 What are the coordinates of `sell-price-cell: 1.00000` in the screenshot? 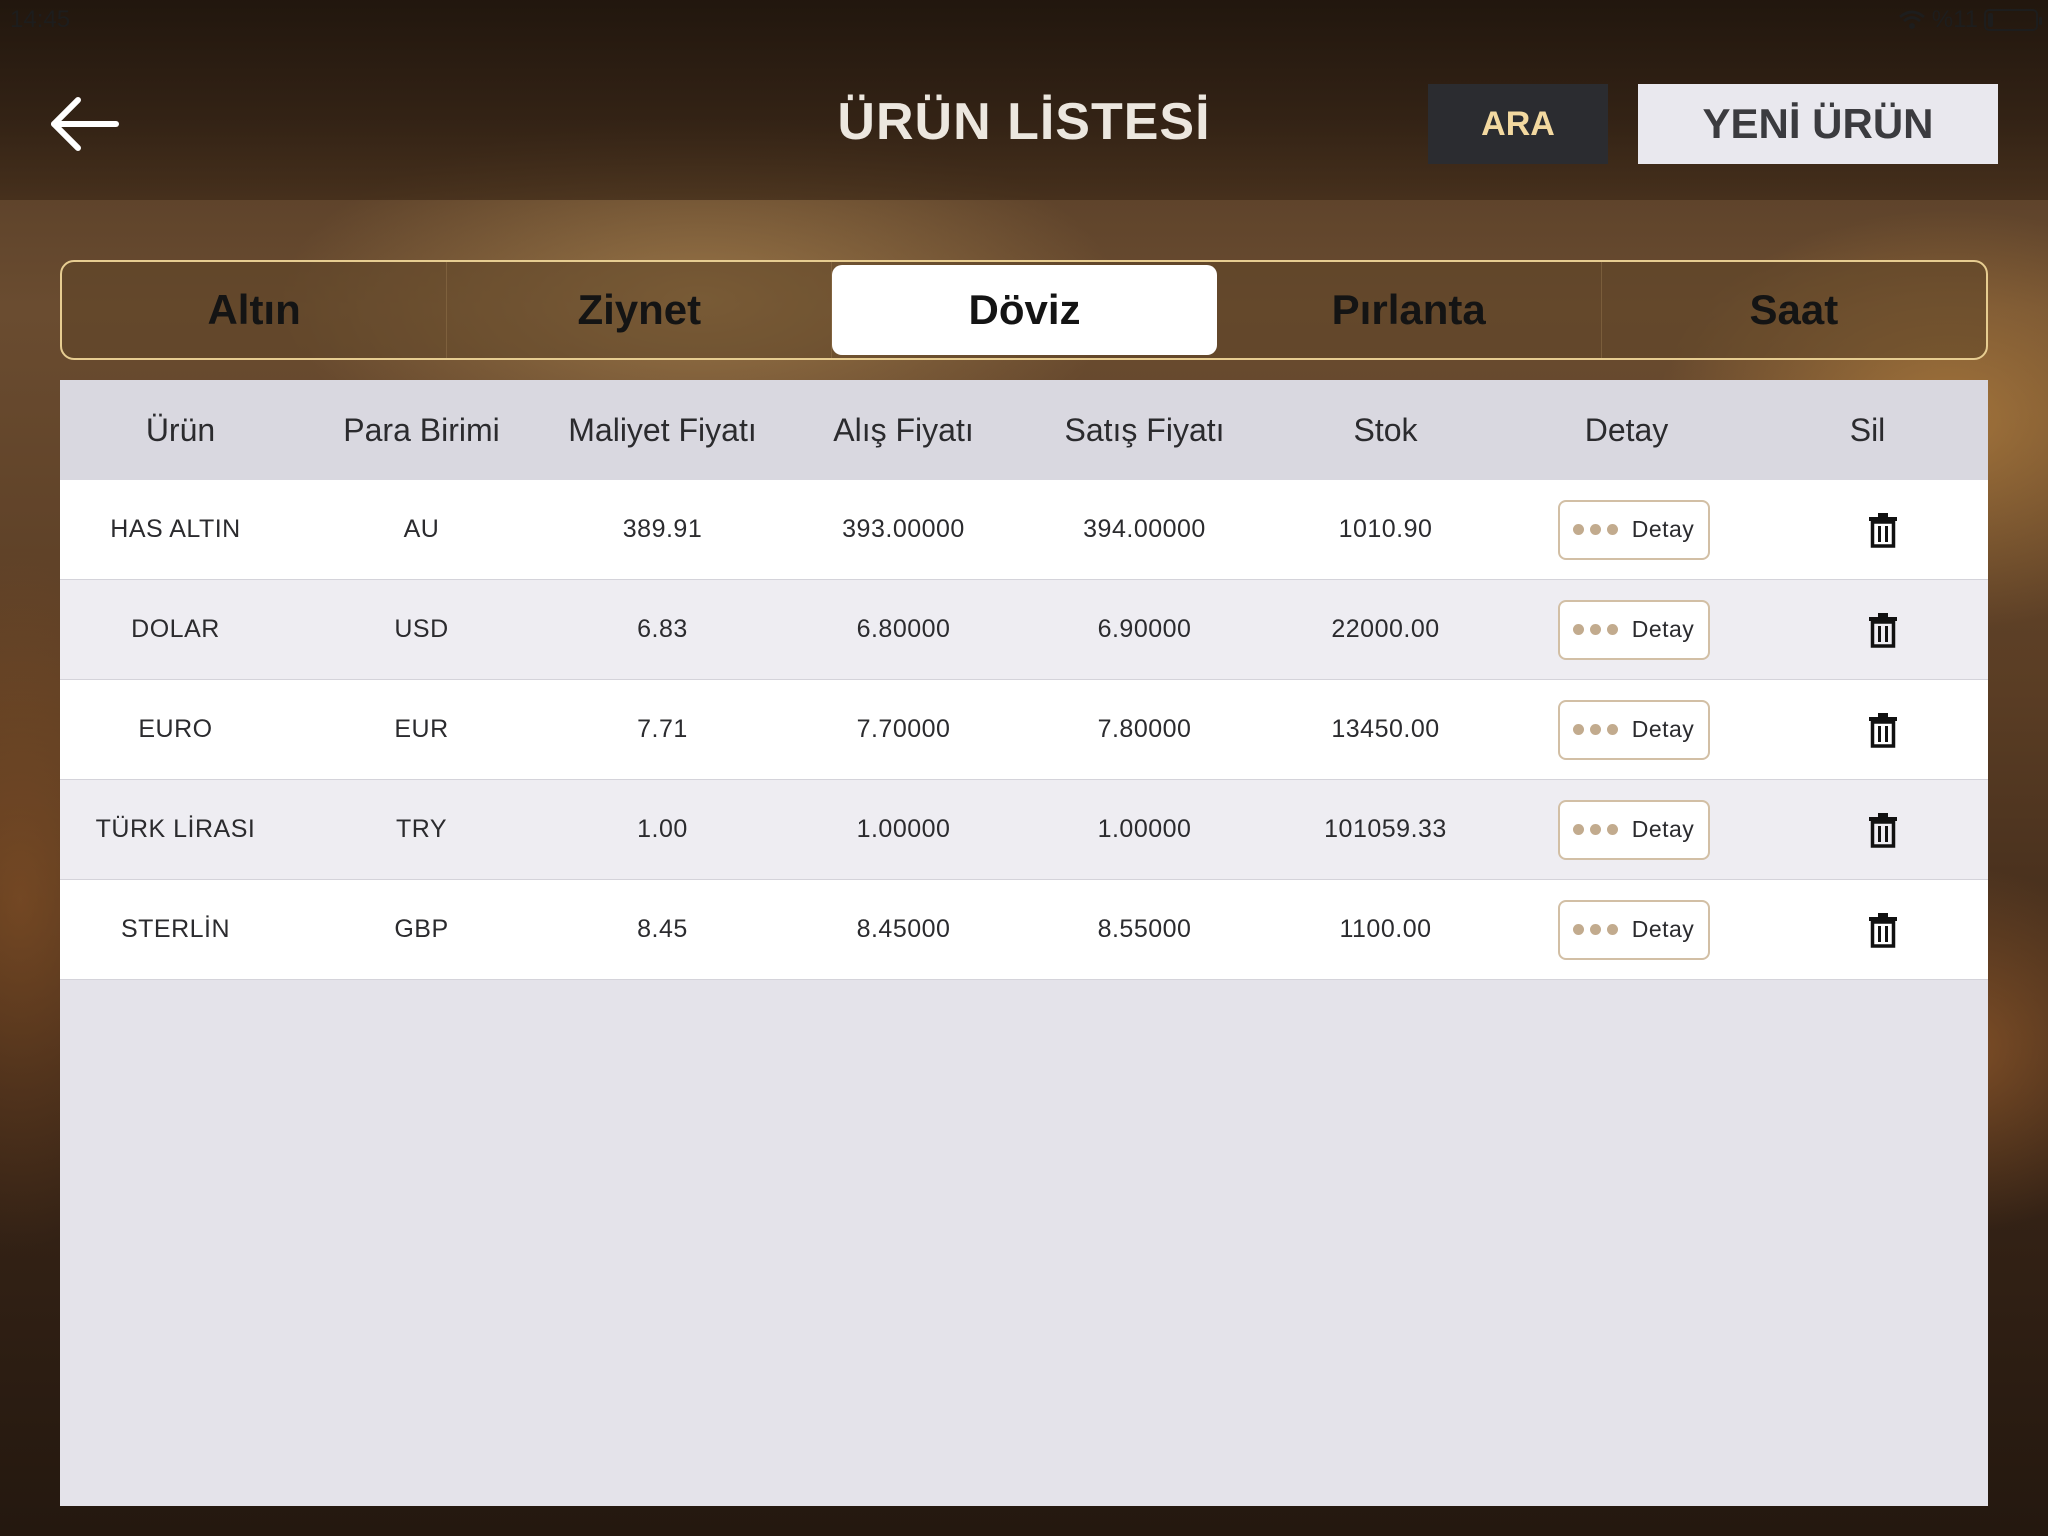 It's located at (1144, 829).